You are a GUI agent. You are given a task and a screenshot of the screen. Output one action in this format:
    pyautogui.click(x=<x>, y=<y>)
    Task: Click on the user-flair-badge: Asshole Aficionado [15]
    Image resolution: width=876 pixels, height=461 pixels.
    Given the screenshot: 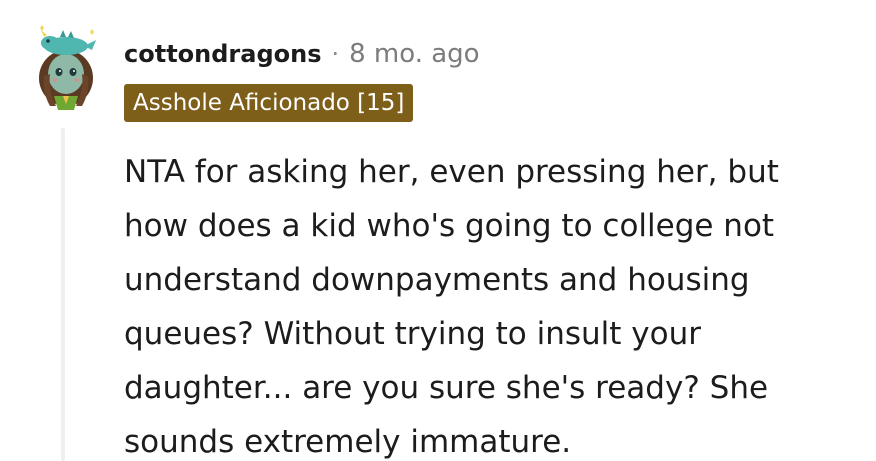 What is the action you would take?
    pyautogui.click(x=269, y=103)
    